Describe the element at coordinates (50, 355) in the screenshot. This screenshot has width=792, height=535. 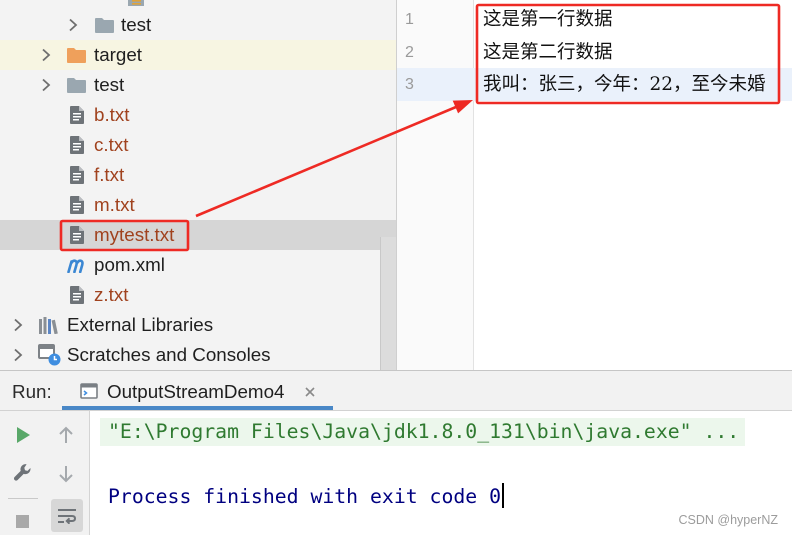
I see `scratches-icon` at that location.